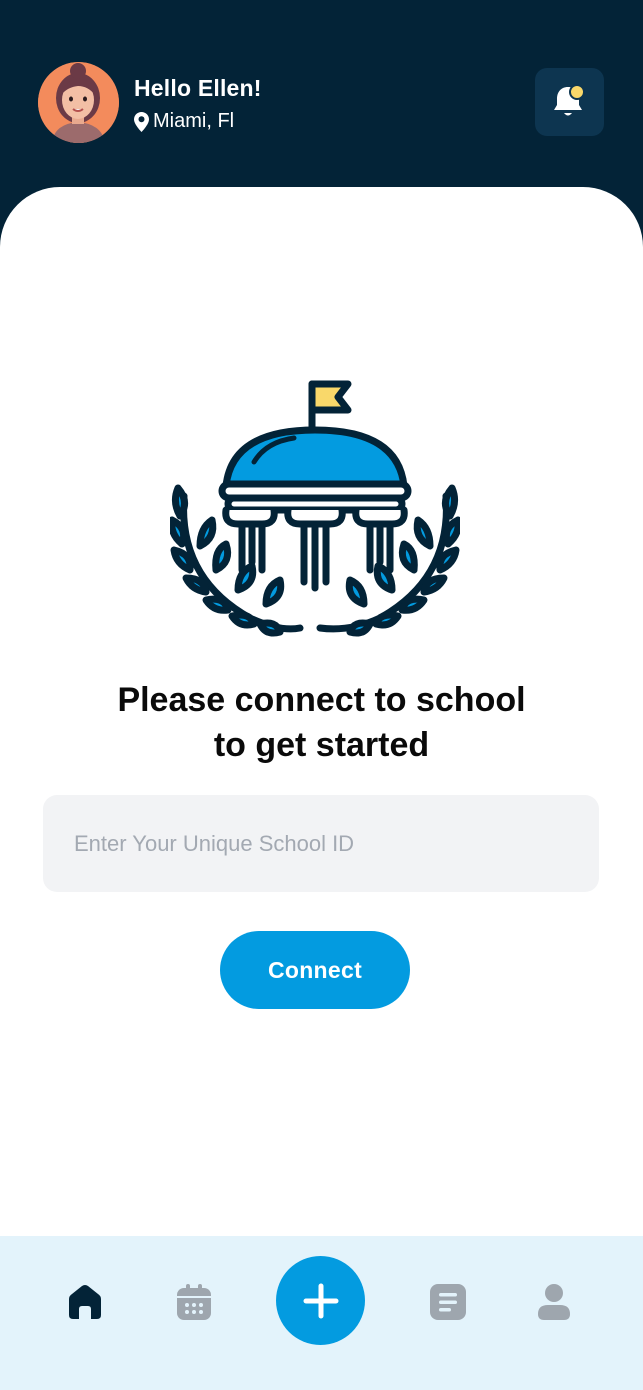 This screenshot has width=643, height=1390. I want to click on home-icon, so click(85, 1302).